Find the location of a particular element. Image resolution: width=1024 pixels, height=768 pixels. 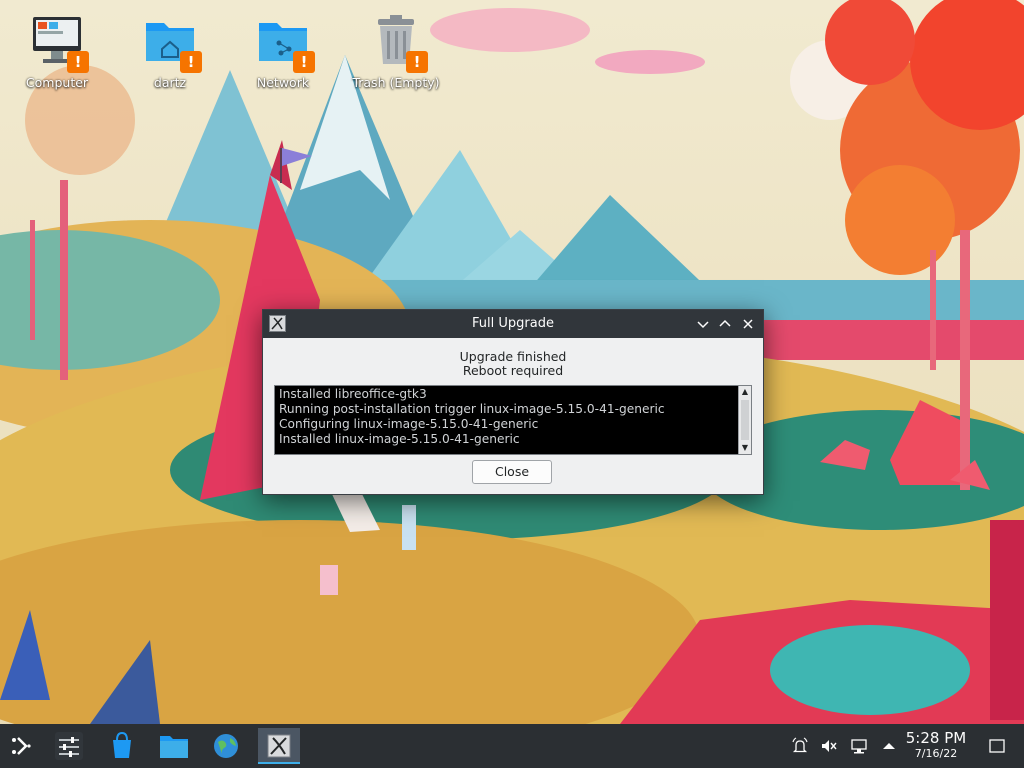

file-manager-icon is located at coordinates (174, 747).